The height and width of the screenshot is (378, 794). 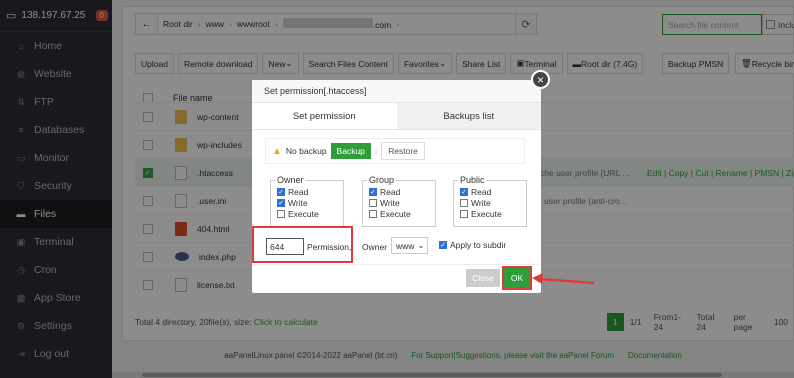 I want to click on group-execute-checkbox, so click(x=373, y=213).